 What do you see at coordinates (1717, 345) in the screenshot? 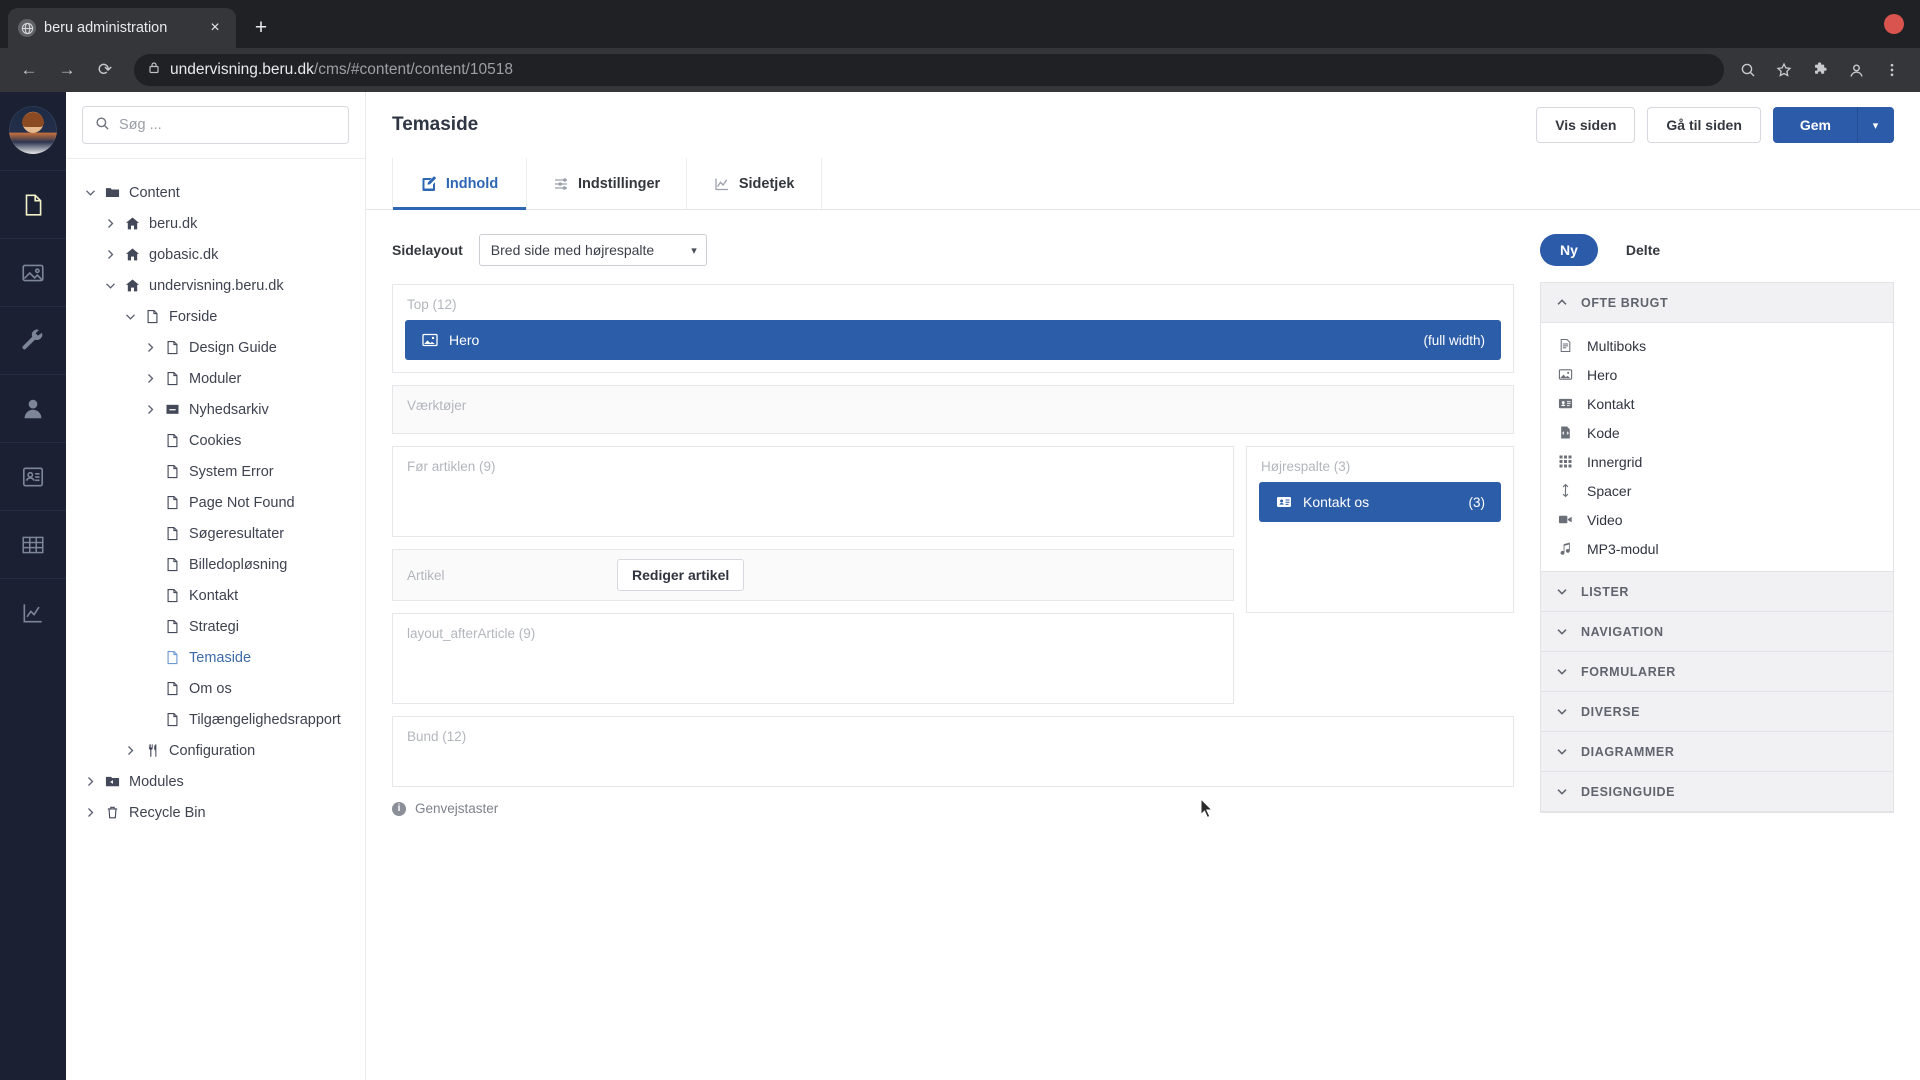
I see `module-item-multiboks: Multiboks` at bounding box center [1717, 345].